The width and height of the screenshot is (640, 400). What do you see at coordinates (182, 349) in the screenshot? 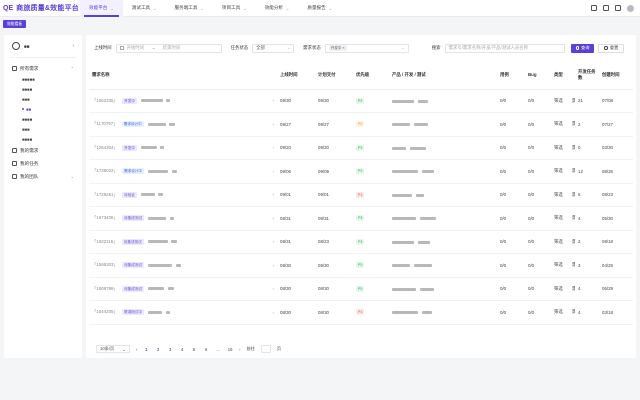
I see `page-number: 4` at bounding box center [182, 349].